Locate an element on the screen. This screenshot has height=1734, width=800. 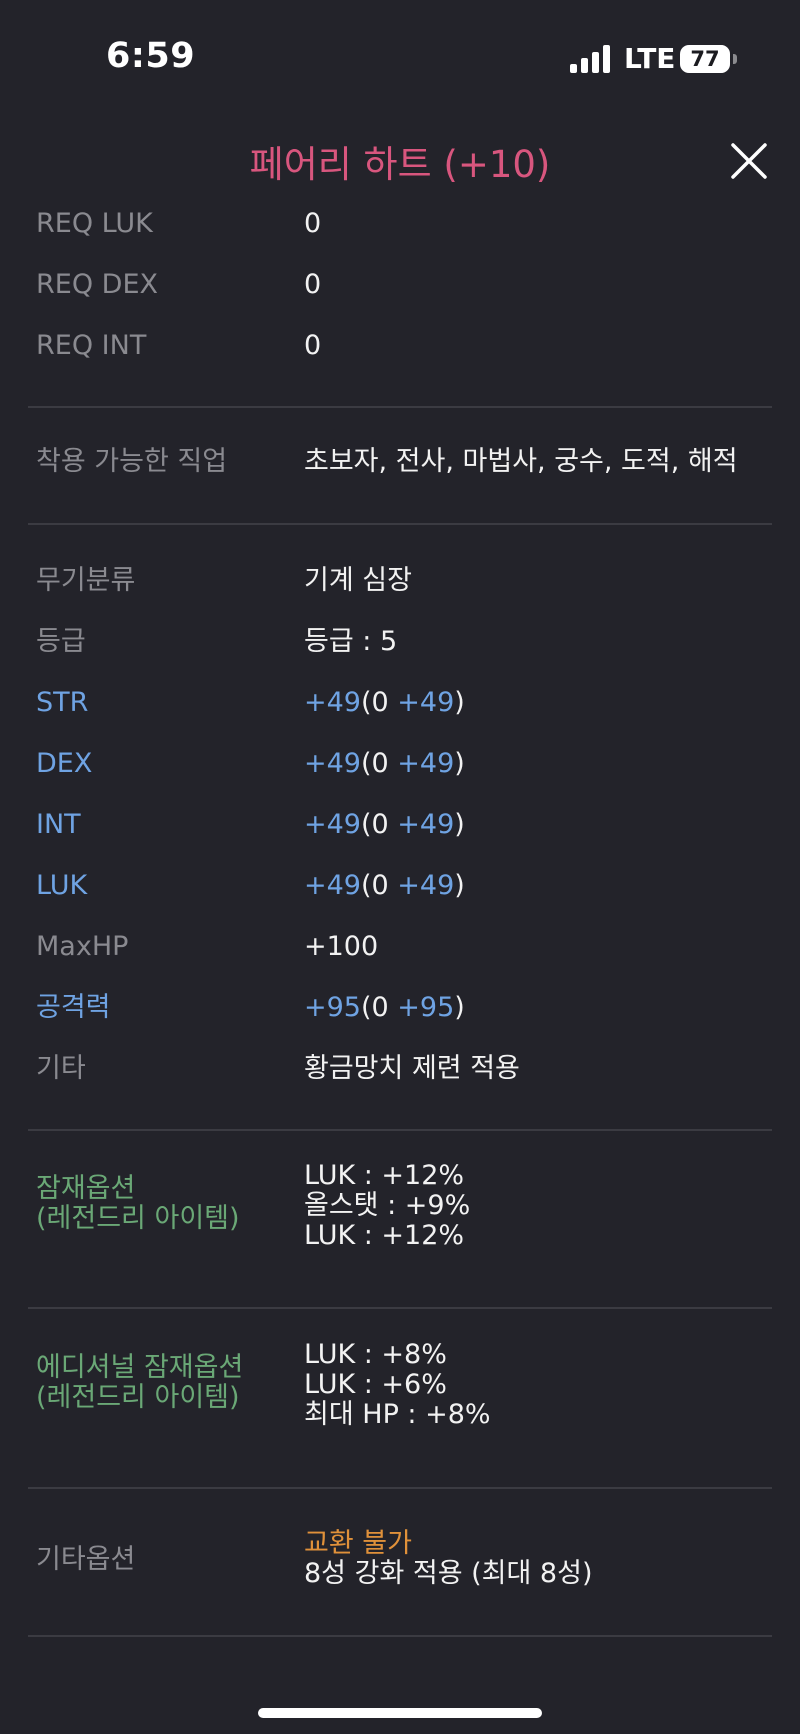
potential-values: LUK : +12% 올스탯 : +9% LUK : +12% is located at coordinates (387, 1206).